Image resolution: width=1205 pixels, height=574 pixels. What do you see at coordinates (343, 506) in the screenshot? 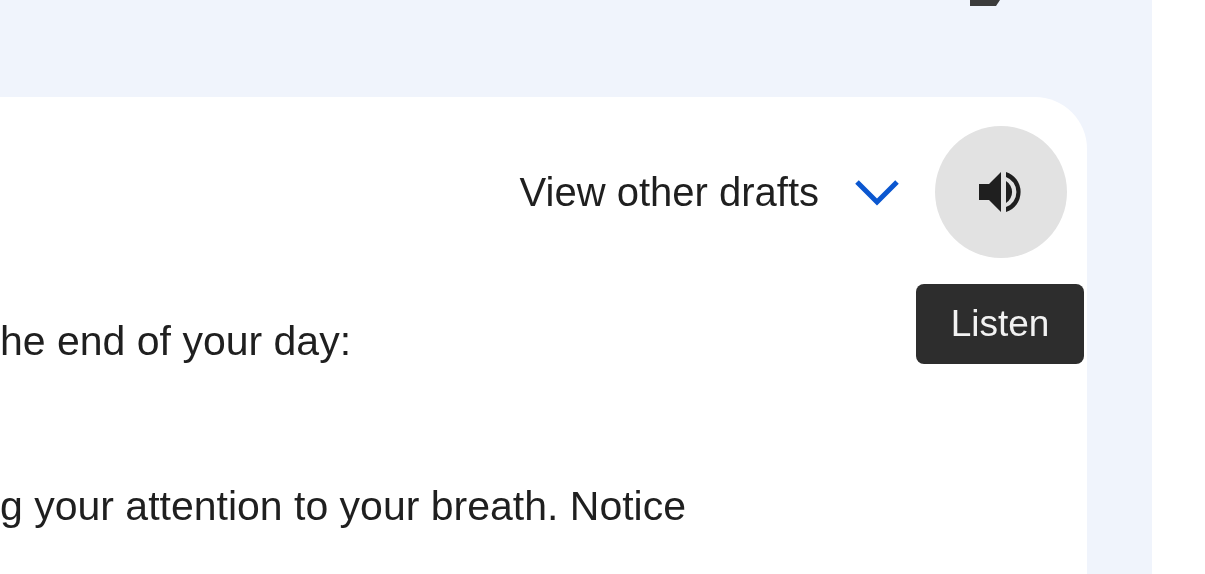
I see `response-text: g your attention to your breath. Notice` at bounding box center [343, 506].